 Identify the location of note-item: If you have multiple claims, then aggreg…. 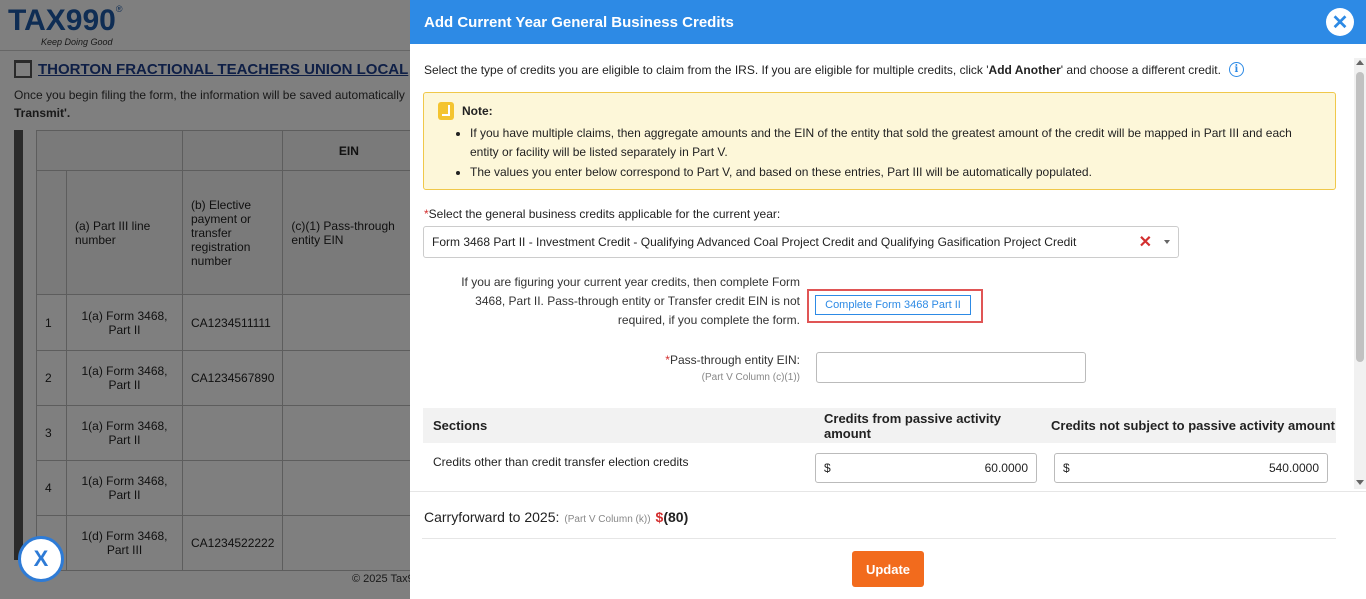
(895, 143).